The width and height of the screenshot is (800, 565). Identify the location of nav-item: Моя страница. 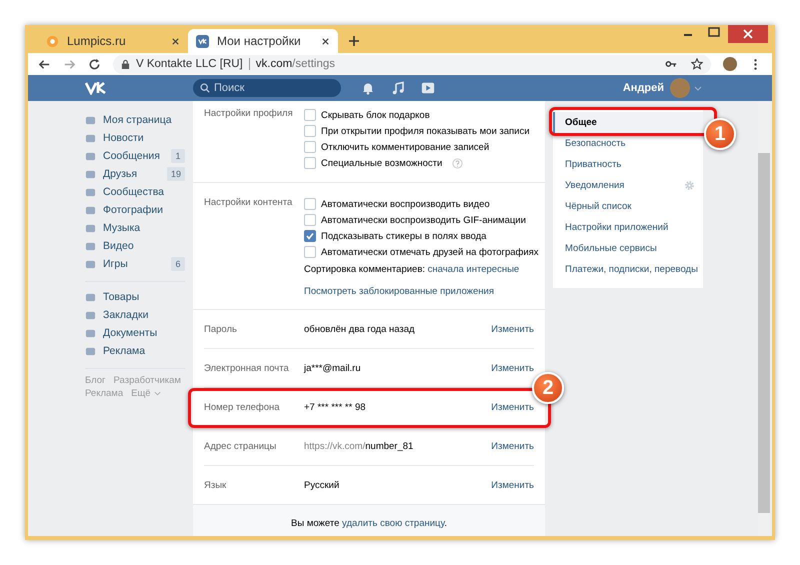
(135, 120).